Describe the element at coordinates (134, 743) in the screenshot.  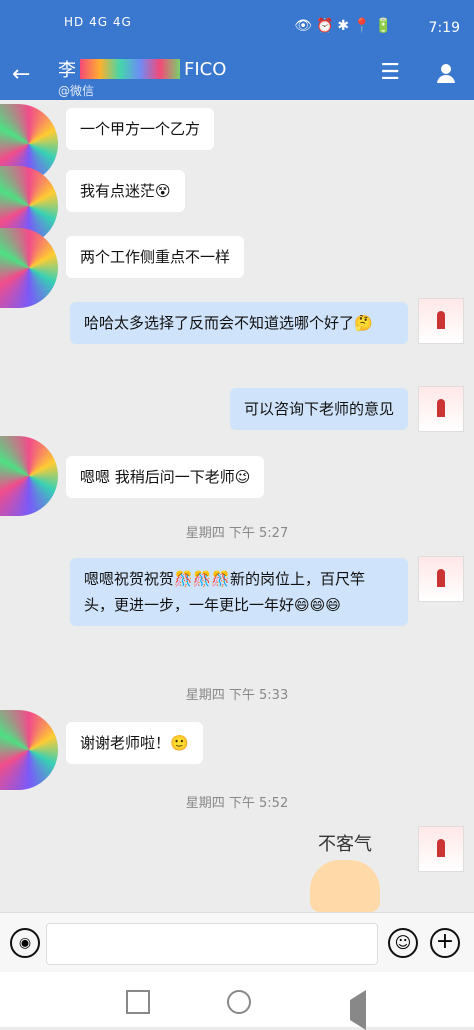
I see `message-bubble: 谢谢老师啦！🙂` at that location.